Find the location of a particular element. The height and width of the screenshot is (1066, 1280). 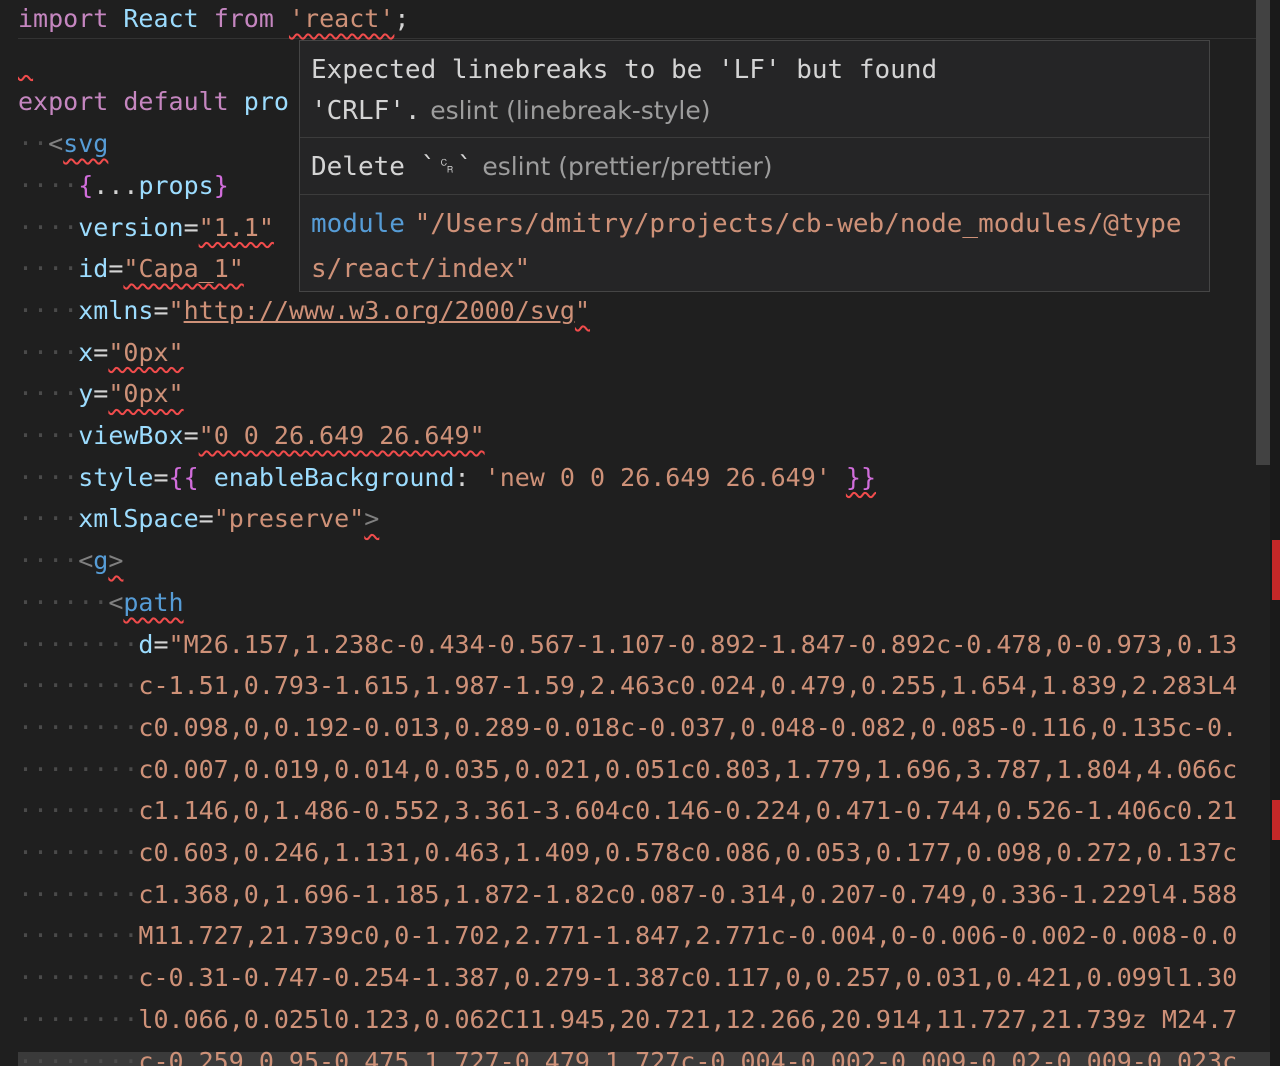

code-line: export default pro is located at coordinates (153, 102).